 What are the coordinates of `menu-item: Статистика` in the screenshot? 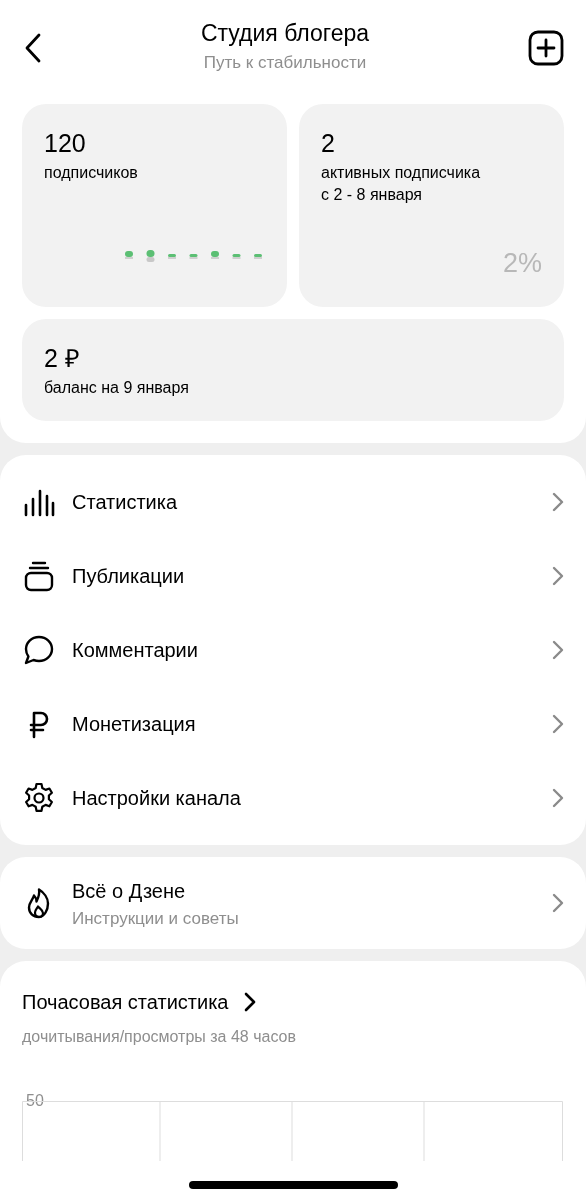 It's located at (293, 502).